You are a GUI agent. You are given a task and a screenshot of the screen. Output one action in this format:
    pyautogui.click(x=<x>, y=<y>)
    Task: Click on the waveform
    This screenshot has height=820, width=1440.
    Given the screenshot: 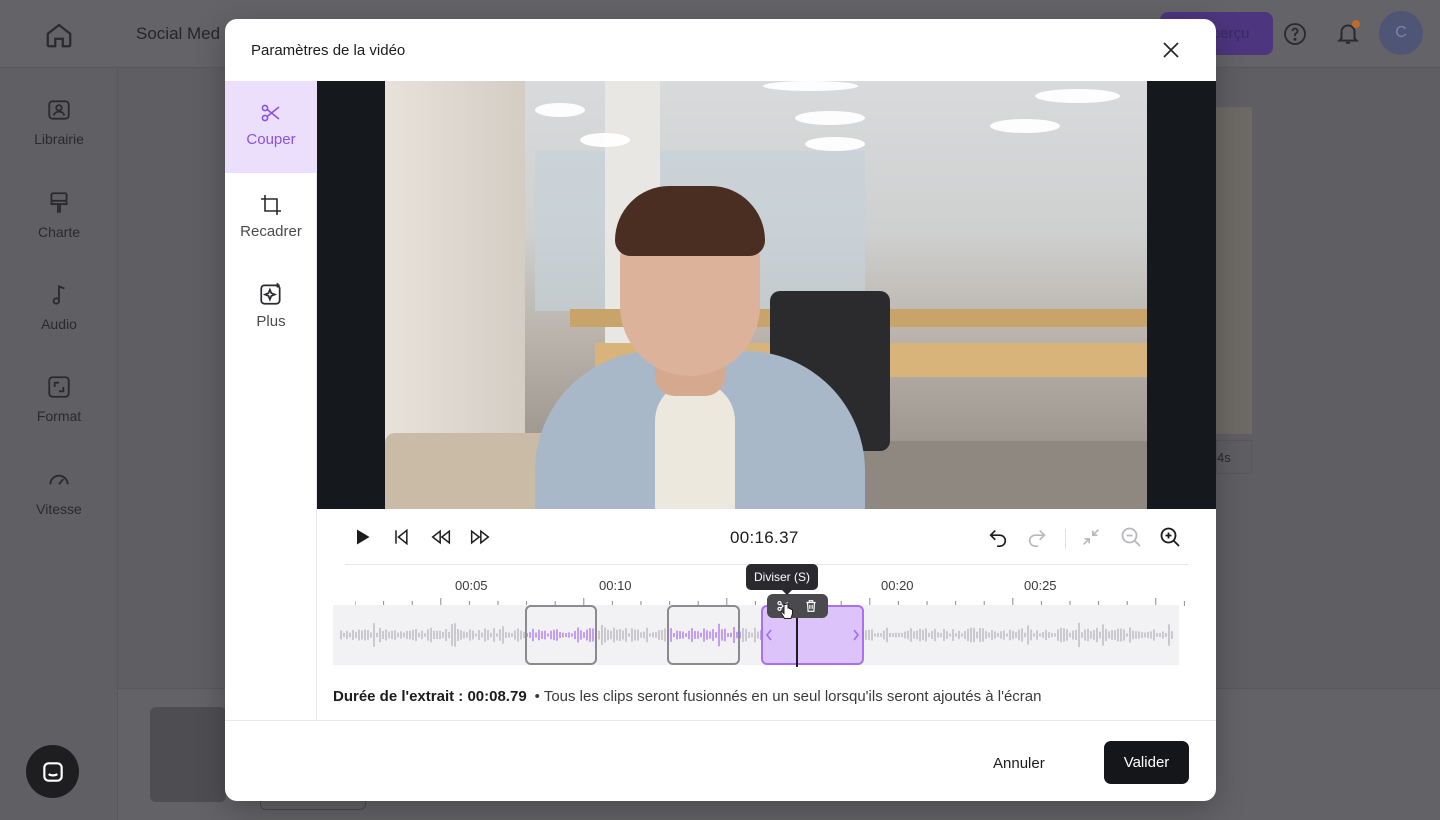 What is the action you would take?
    pyautogui.click(x=756, y=635)
    